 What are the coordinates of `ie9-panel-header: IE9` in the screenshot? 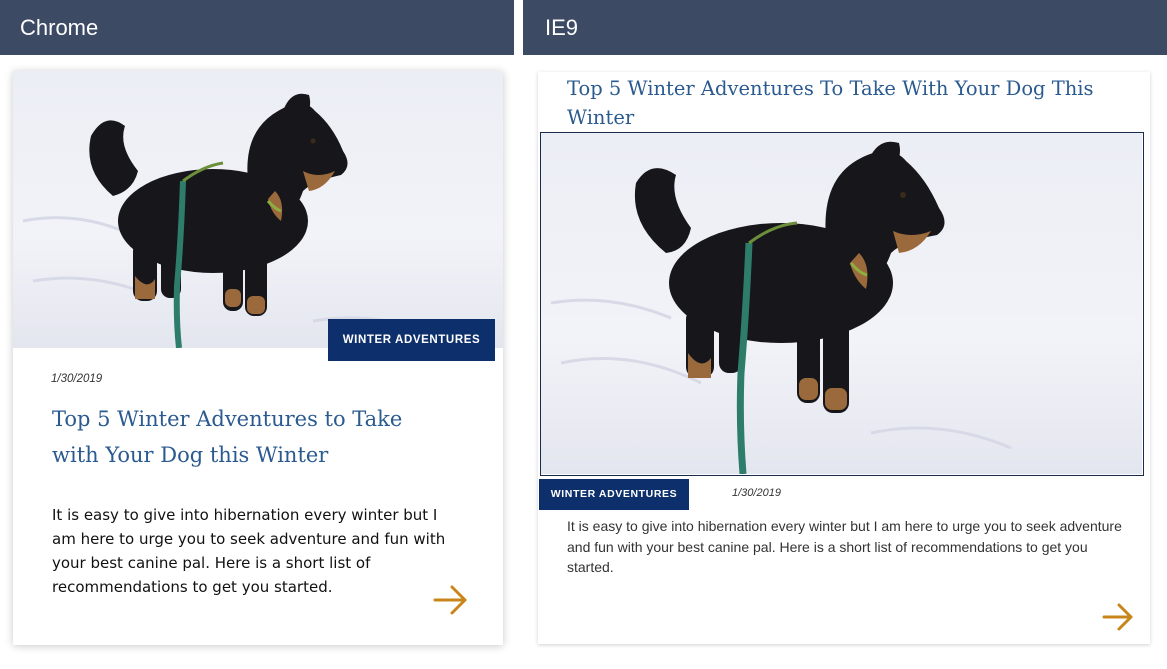 It's located at (845, 27).